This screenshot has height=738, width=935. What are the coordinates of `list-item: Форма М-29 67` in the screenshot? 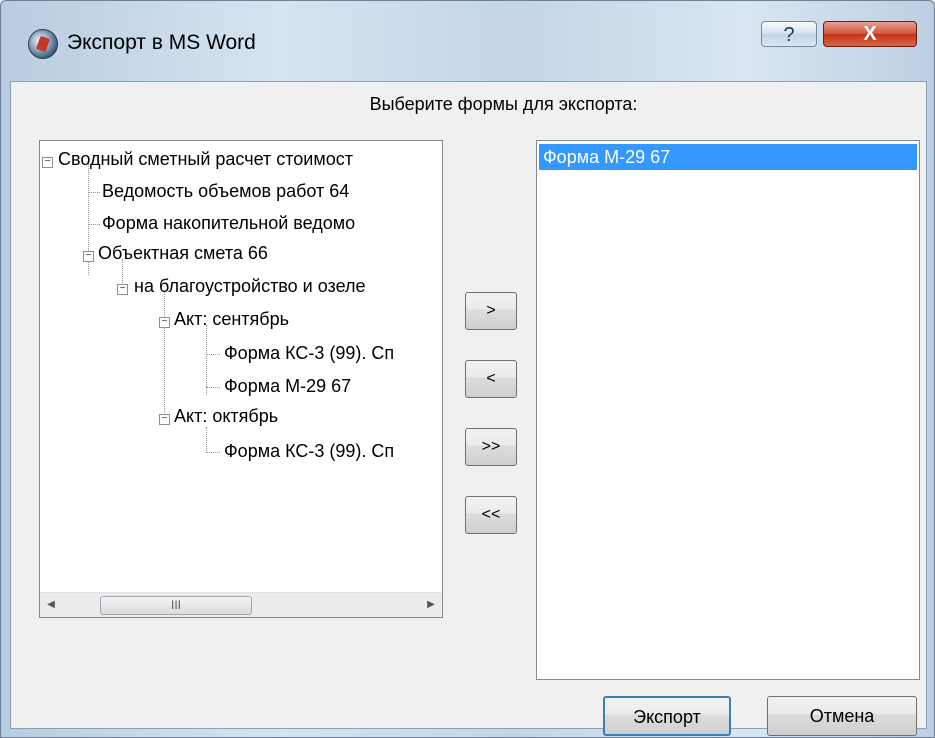 It's located at (728, 157).